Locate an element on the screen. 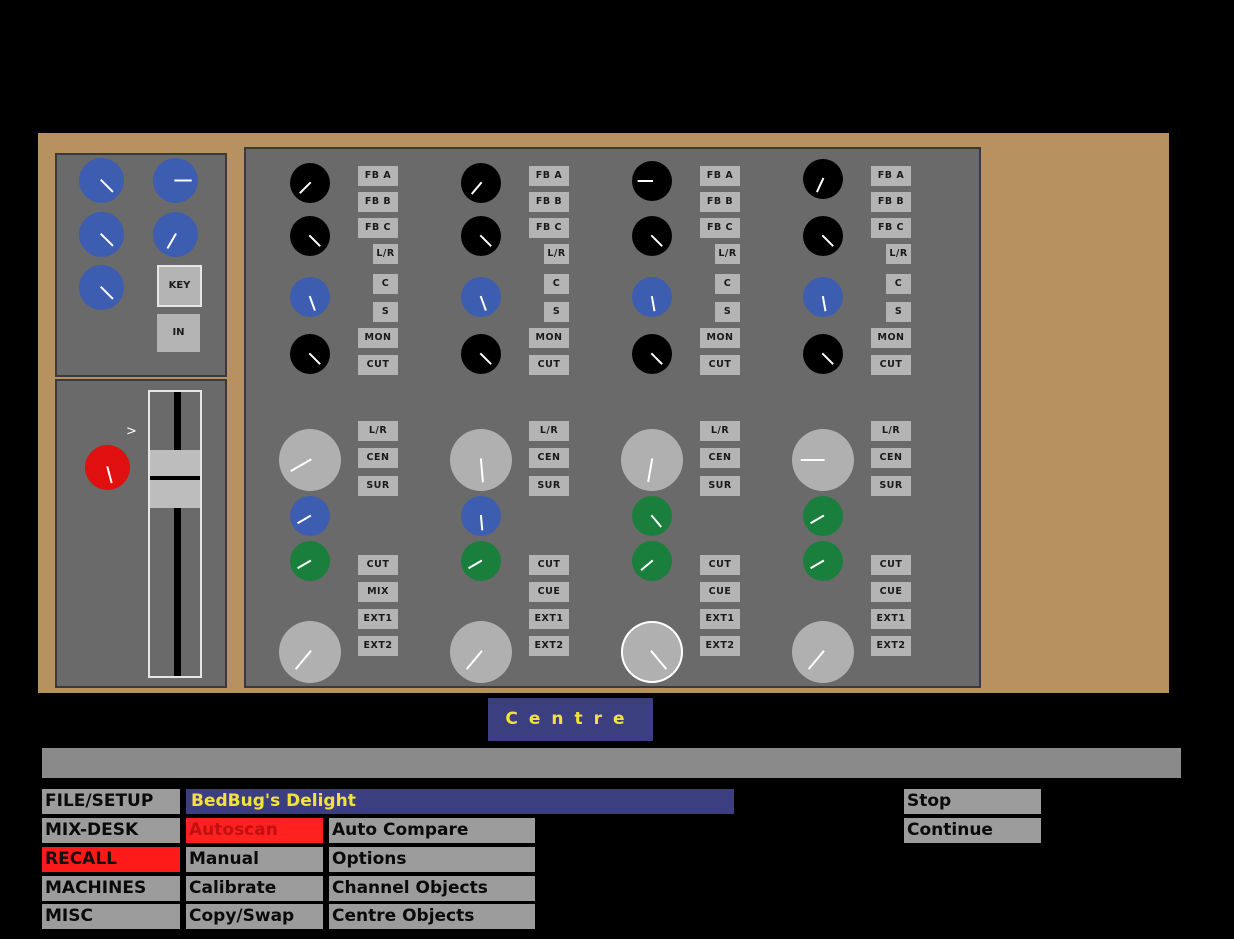 The image size is (1234, 939). recall-autoscan: Autoscan is located at coordinates (254, 830).